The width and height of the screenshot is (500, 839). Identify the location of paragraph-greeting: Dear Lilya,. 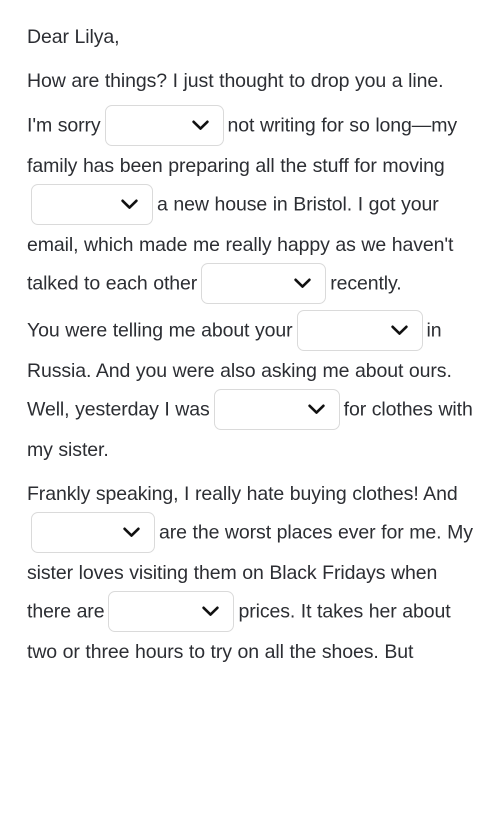
(253, 37).